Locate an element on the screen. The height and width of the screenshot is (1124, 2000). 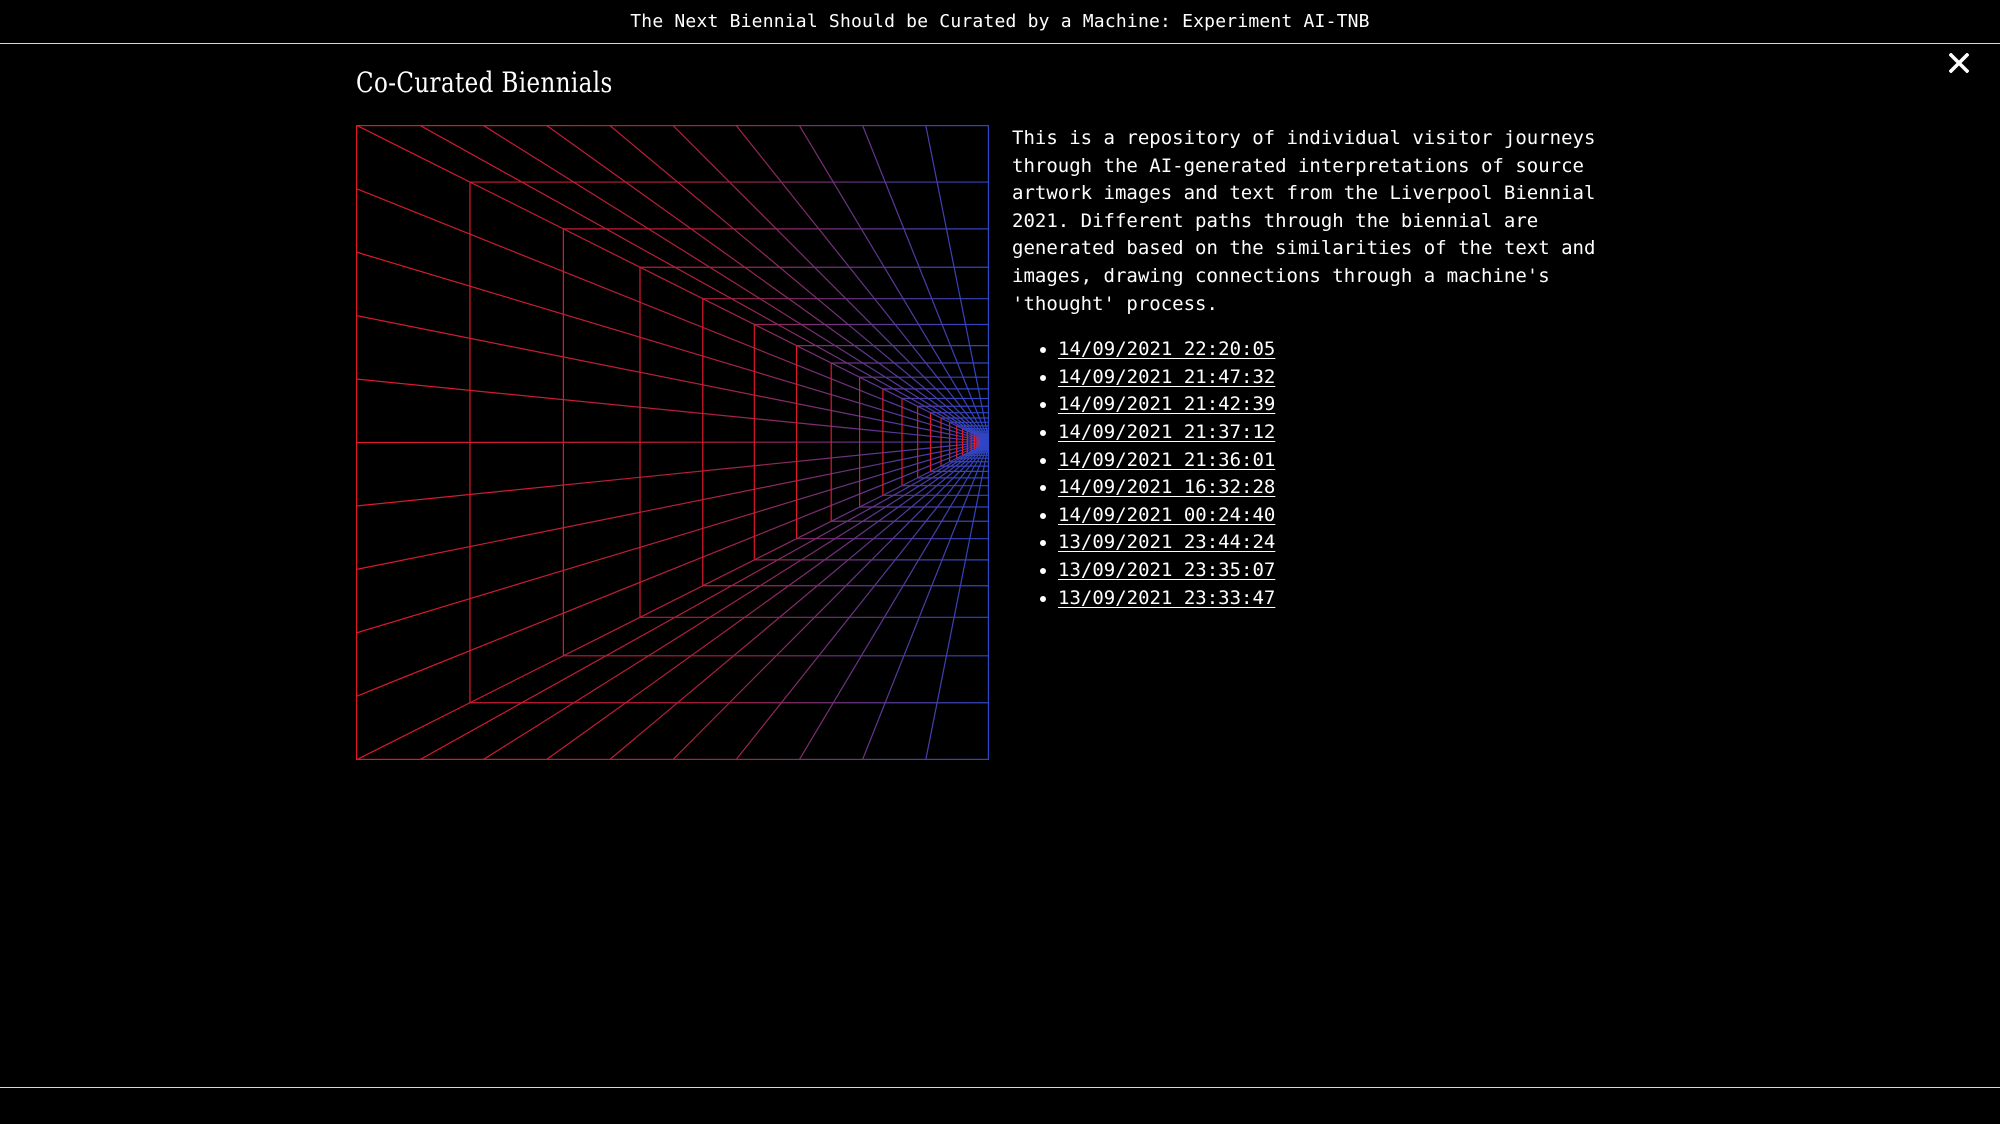
close-button is located at coordinates (1959, 65).